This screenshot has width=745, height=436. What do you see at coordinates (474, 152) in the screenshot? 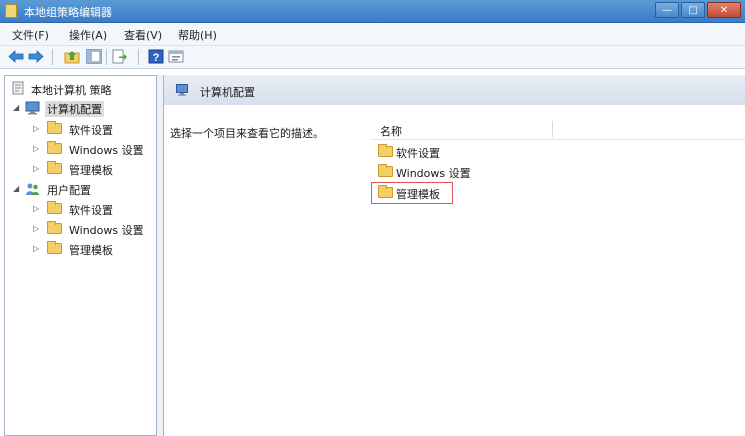
I see `list-item-software-settings: 软件设置` at bounding box center [474, 152].